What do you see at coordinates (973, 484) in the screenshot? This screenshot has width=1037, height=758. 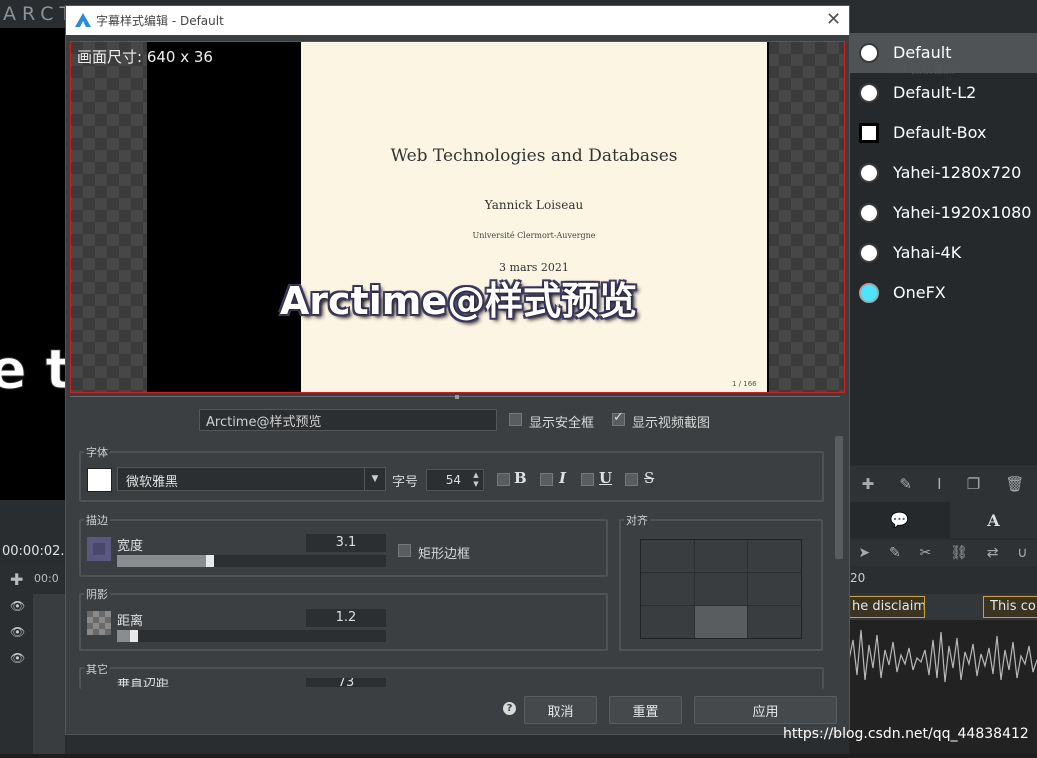 I see `copy-icon: ❐` at bounding box center [973, 484].